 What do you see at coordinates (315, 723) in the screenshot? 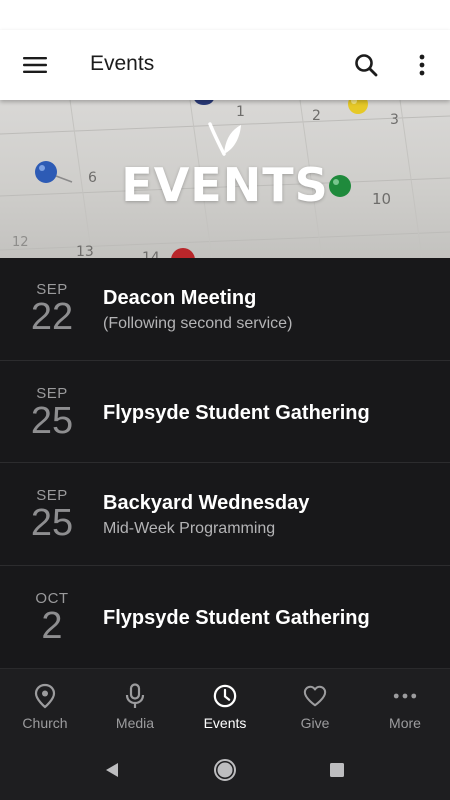
I see `nav-label: Give` at bounding box center [315, 723].